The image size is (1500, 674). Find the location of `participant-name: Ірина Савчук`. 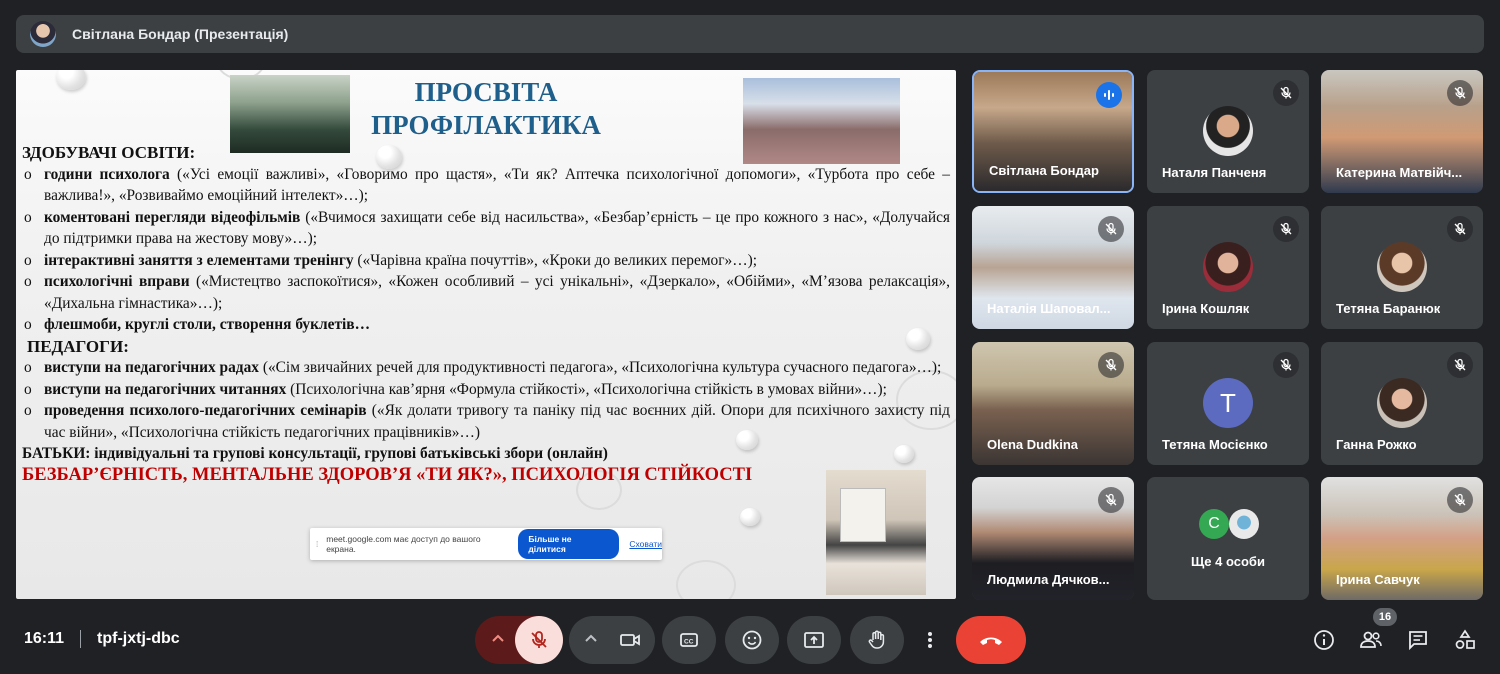

participant-name: Ірина Савчук is located at coordinates (1378, 579).